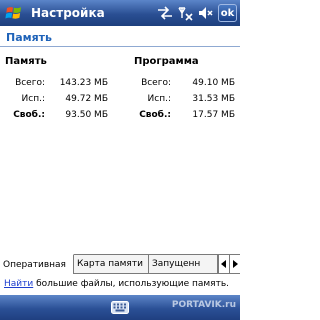 This screenshot has height=320, width=320. What do you see at coordinates (166, 61) in the screenshot?
I see `program-column-title: Программа` at bounding box center [166, 61].